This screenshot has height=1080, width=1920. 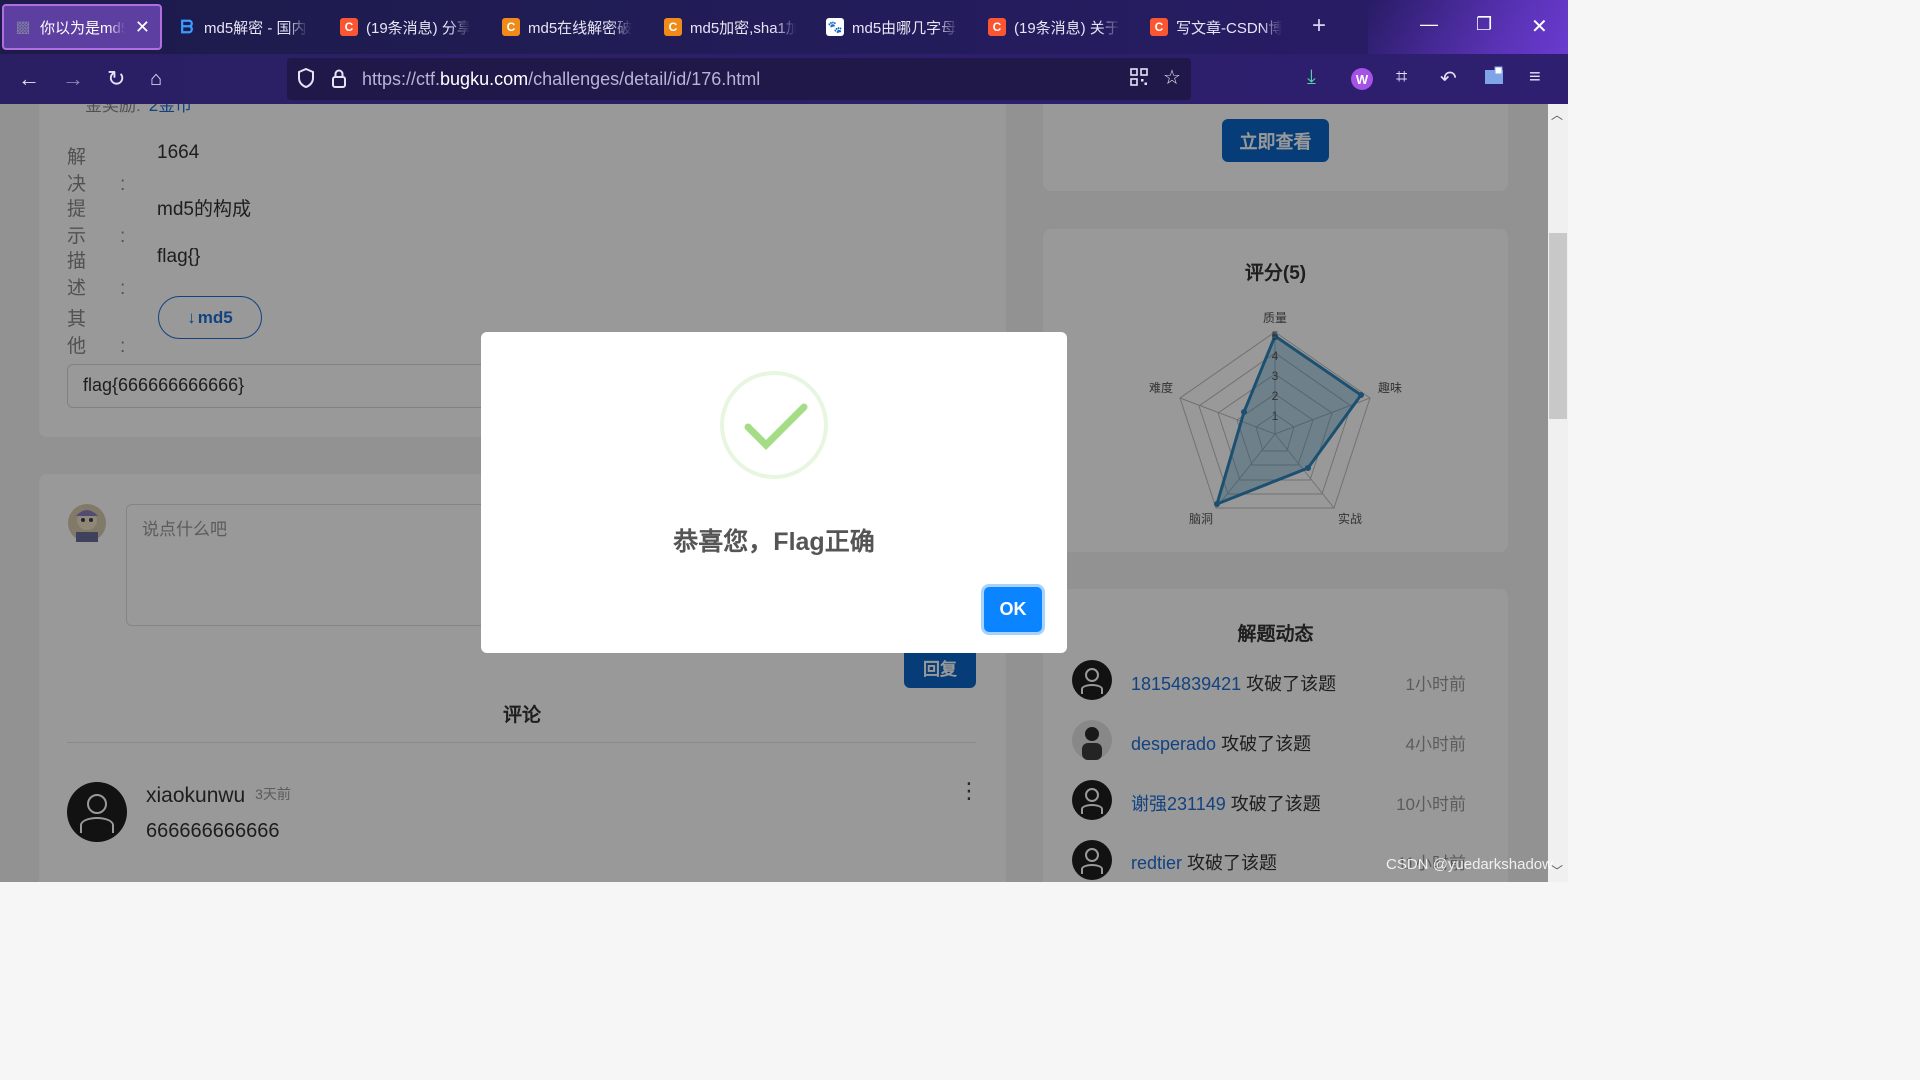 I want to click on dialog-title: 恭喜您，Flag正确, so click(x=774, y=542).